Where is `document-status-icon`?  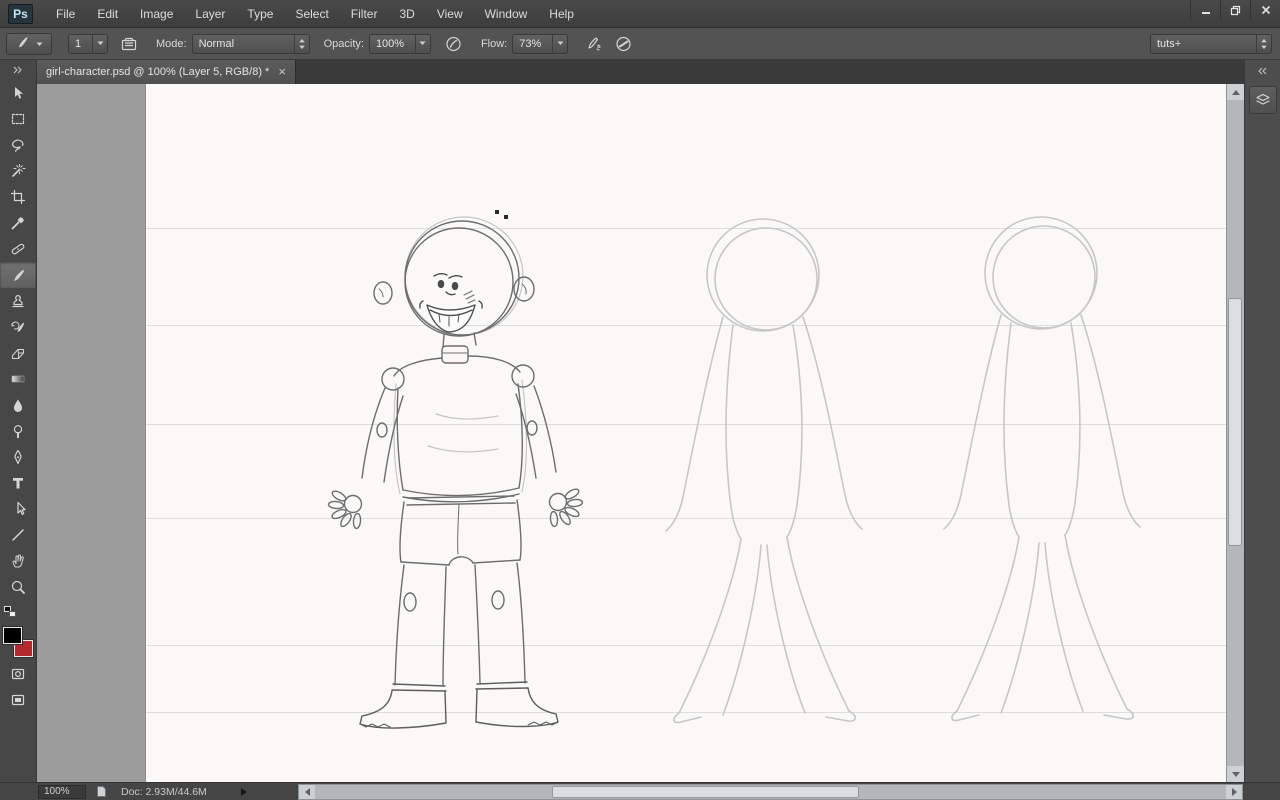 document-status-icon is located at coordinates (101, 791).